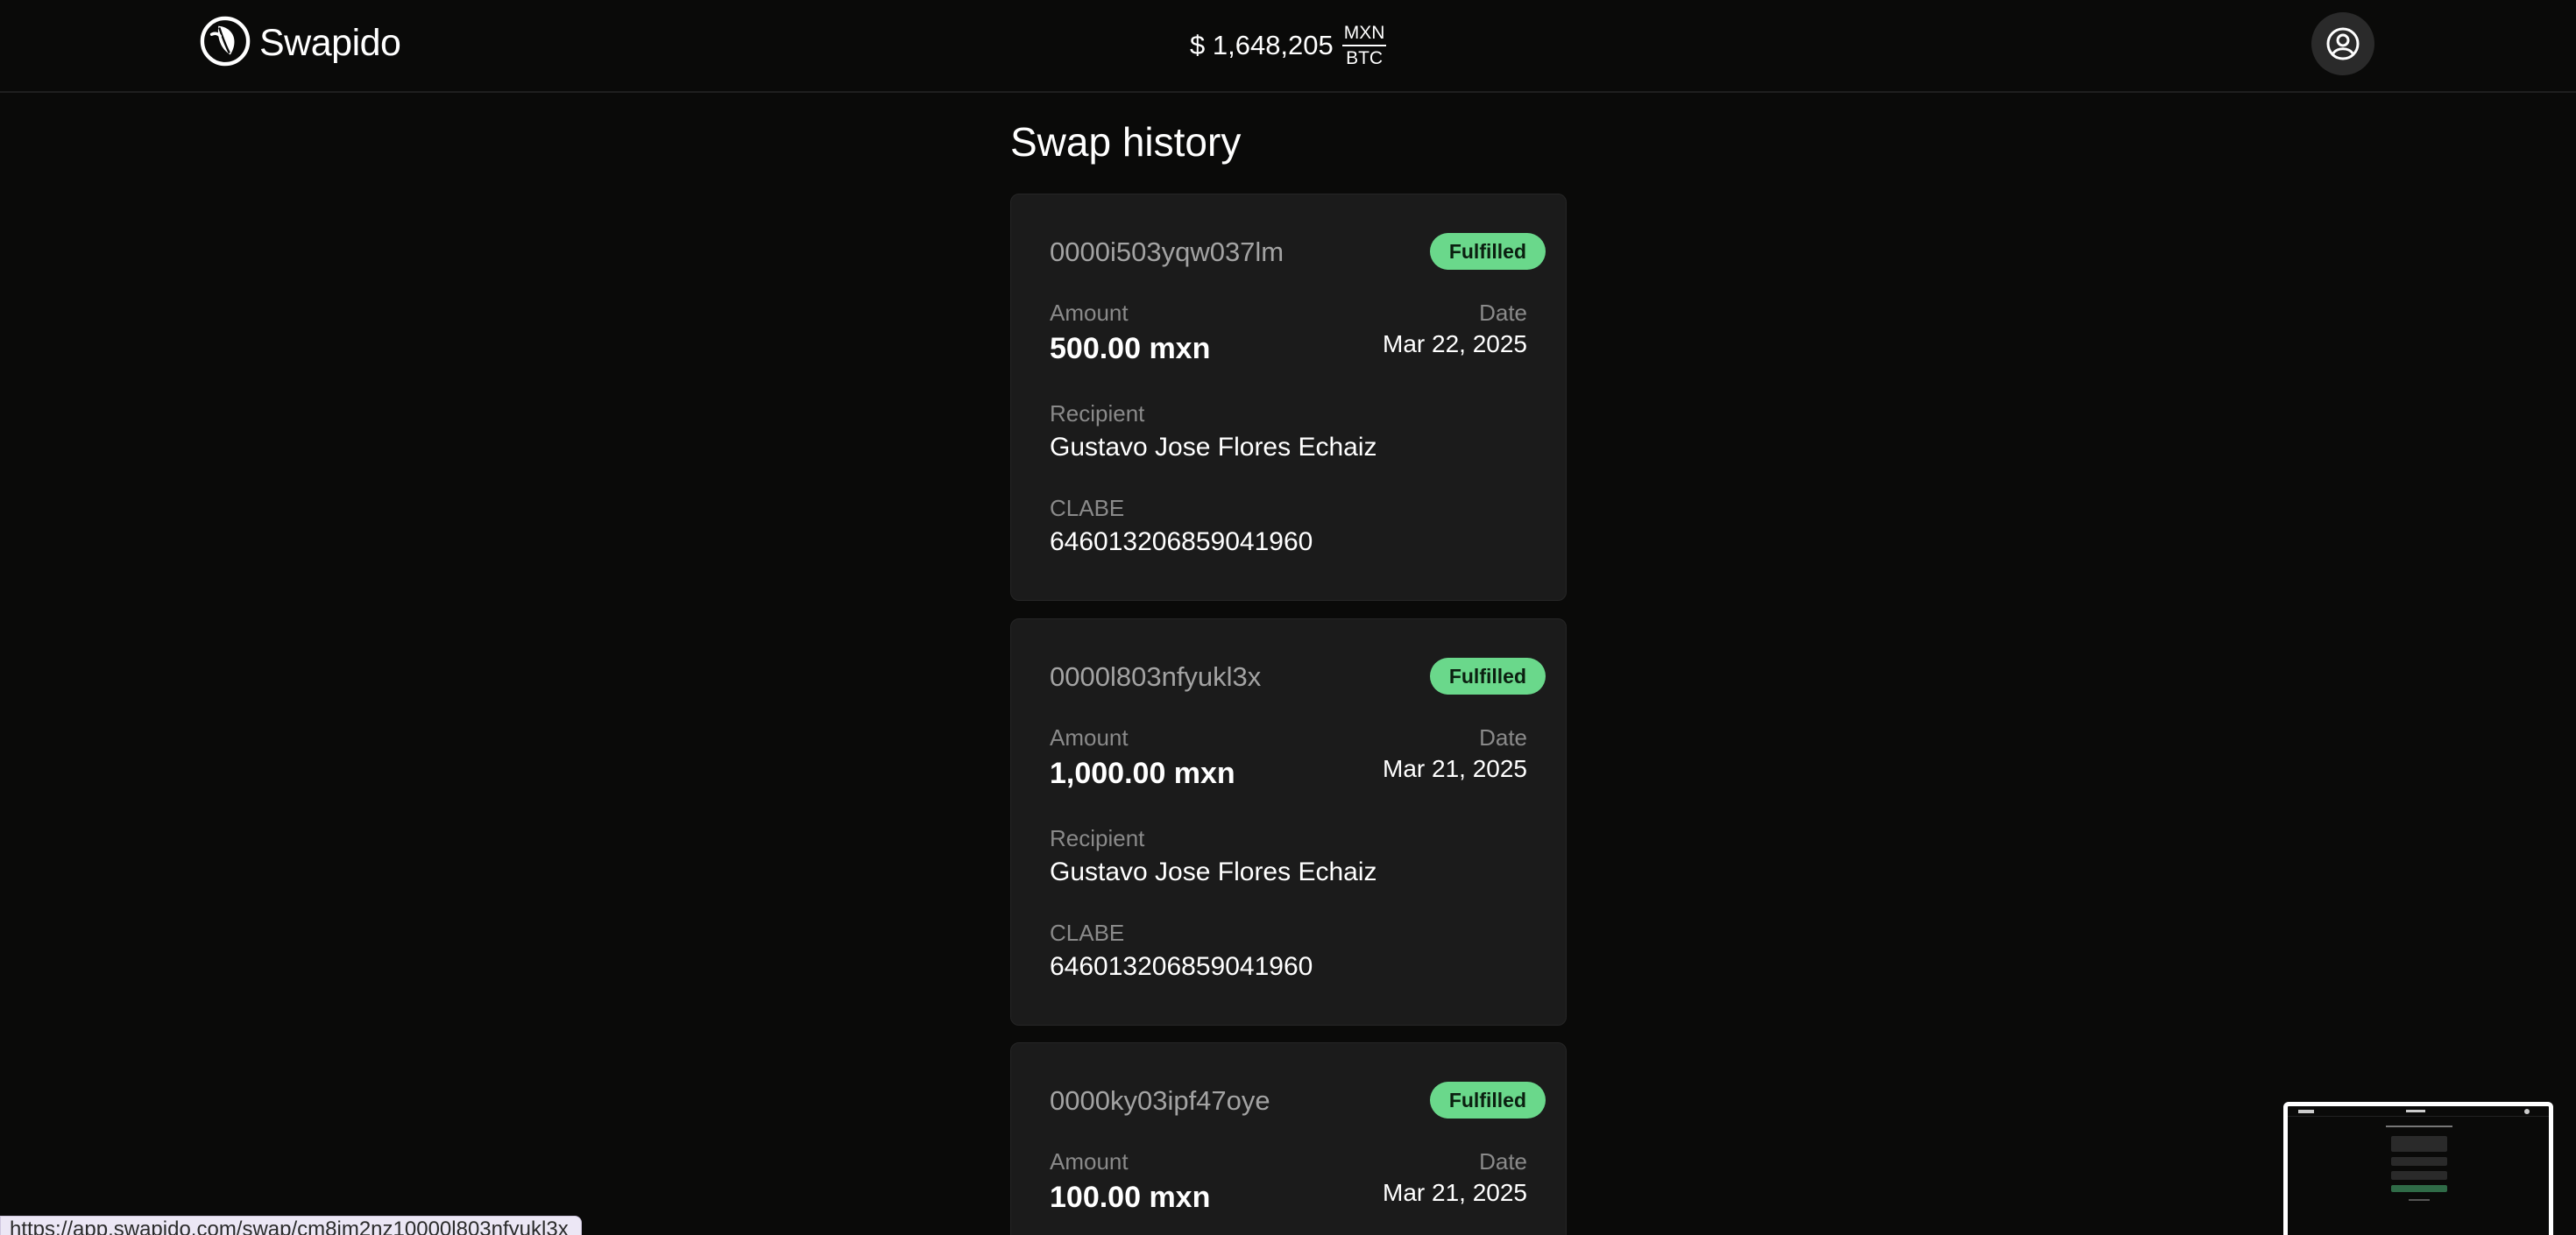 The width and height of the screenshot is (2576, 1235). Describe the element at coordinates (1262, 45) in the screenshot. I see `exchange-rate-value: $ 1,648,205` at that location.